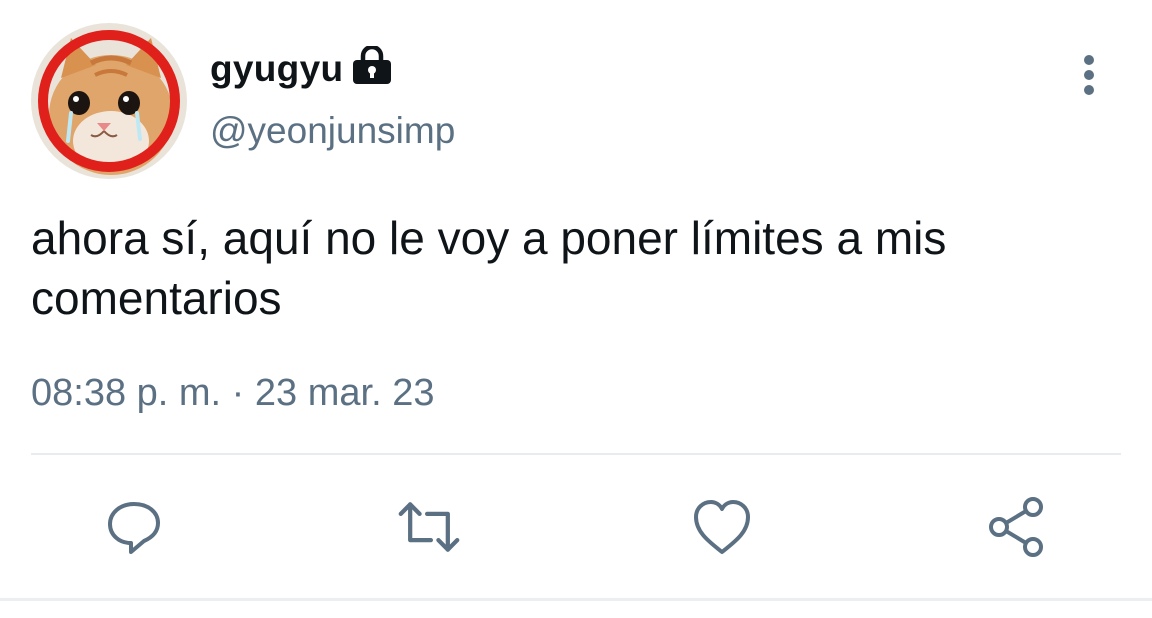  What do you see at coordinates (576, 454) in the screenshot?
I see `divider` at bounding box center [576, 454].